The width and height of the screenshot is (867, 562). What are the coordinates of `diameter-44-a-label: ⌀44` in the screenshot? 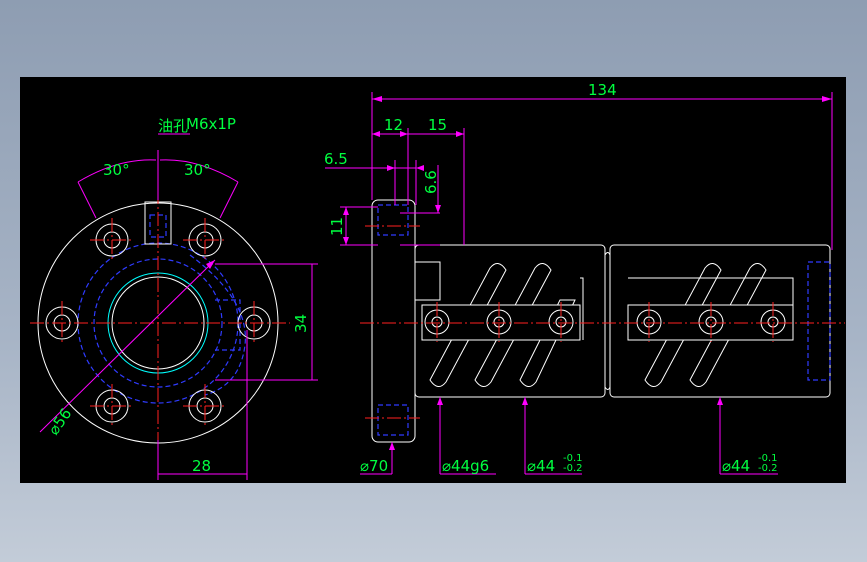 It's located at (541, 466).